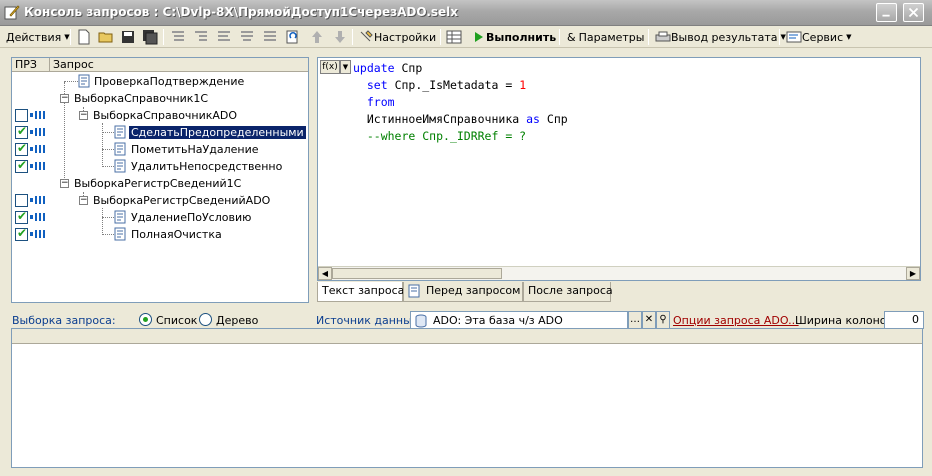  I want to click on tree-delete-icon, so click(270, 36).